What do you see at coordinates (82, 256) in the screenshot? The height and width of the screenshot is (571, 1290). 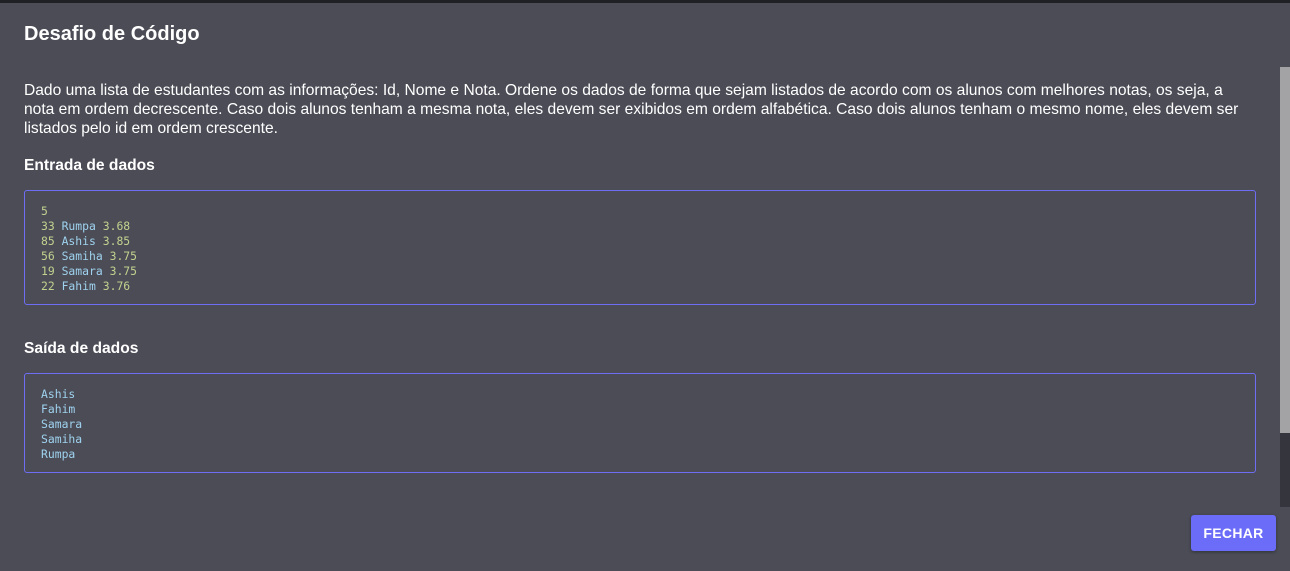 I see `input-name: Samiha` at bounding box center [82, 256].